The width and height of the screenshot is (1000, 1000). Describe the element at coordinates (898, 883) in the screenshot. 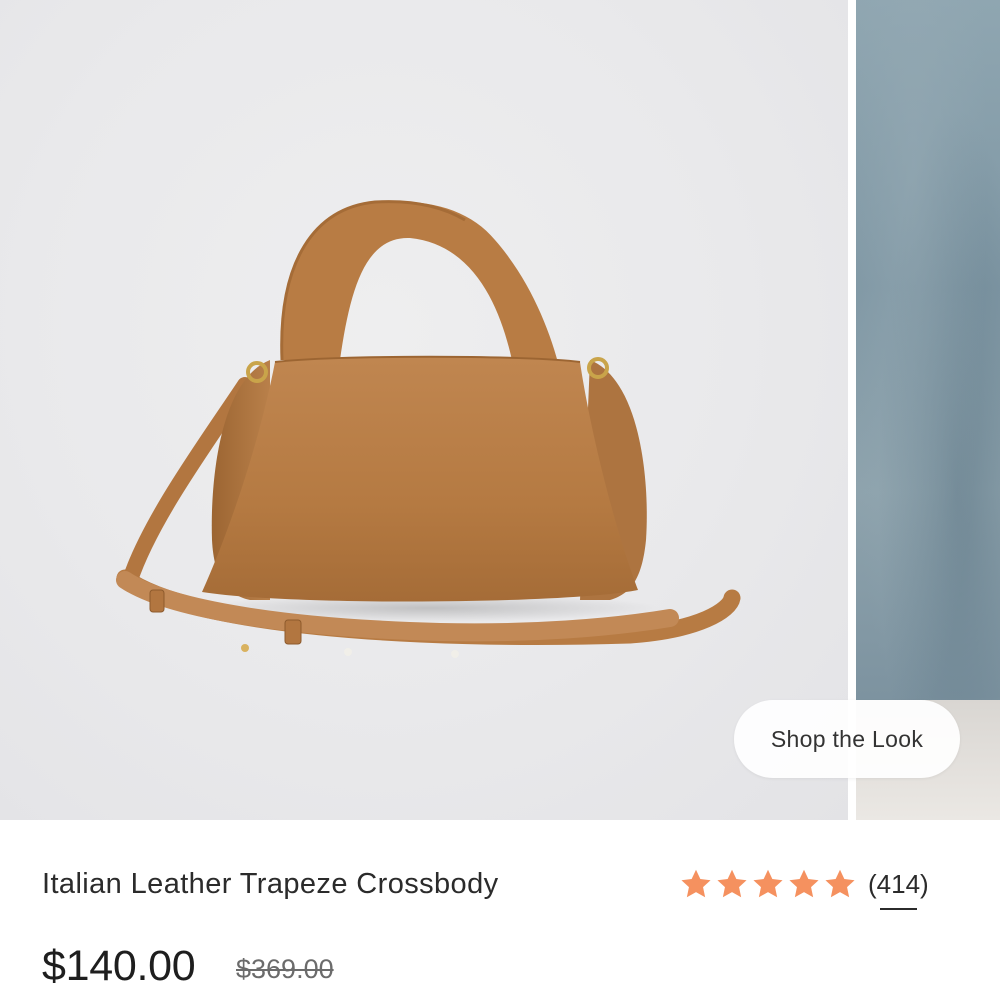

I see `review-count-text: (414)` at that location.